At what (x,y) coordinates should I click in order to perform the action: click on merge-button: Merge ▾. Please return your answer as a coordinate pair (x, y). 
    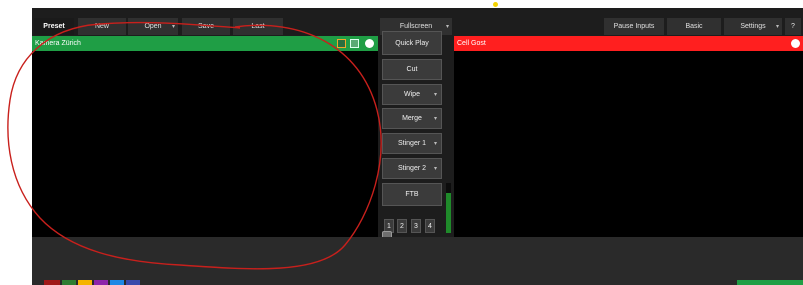
    Looking at the image, I should click on (412, 118).